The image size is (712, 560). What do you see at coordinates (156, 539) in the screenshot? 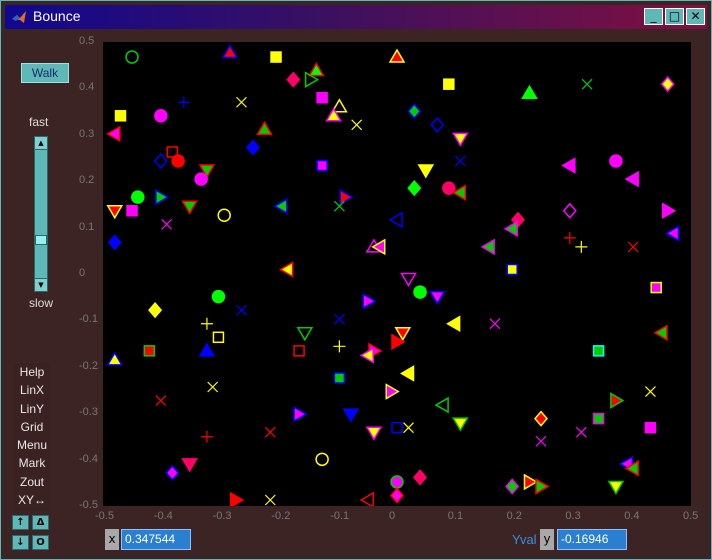
I see `x-readout-value: 0.347544` at bounding box center [156, 539].